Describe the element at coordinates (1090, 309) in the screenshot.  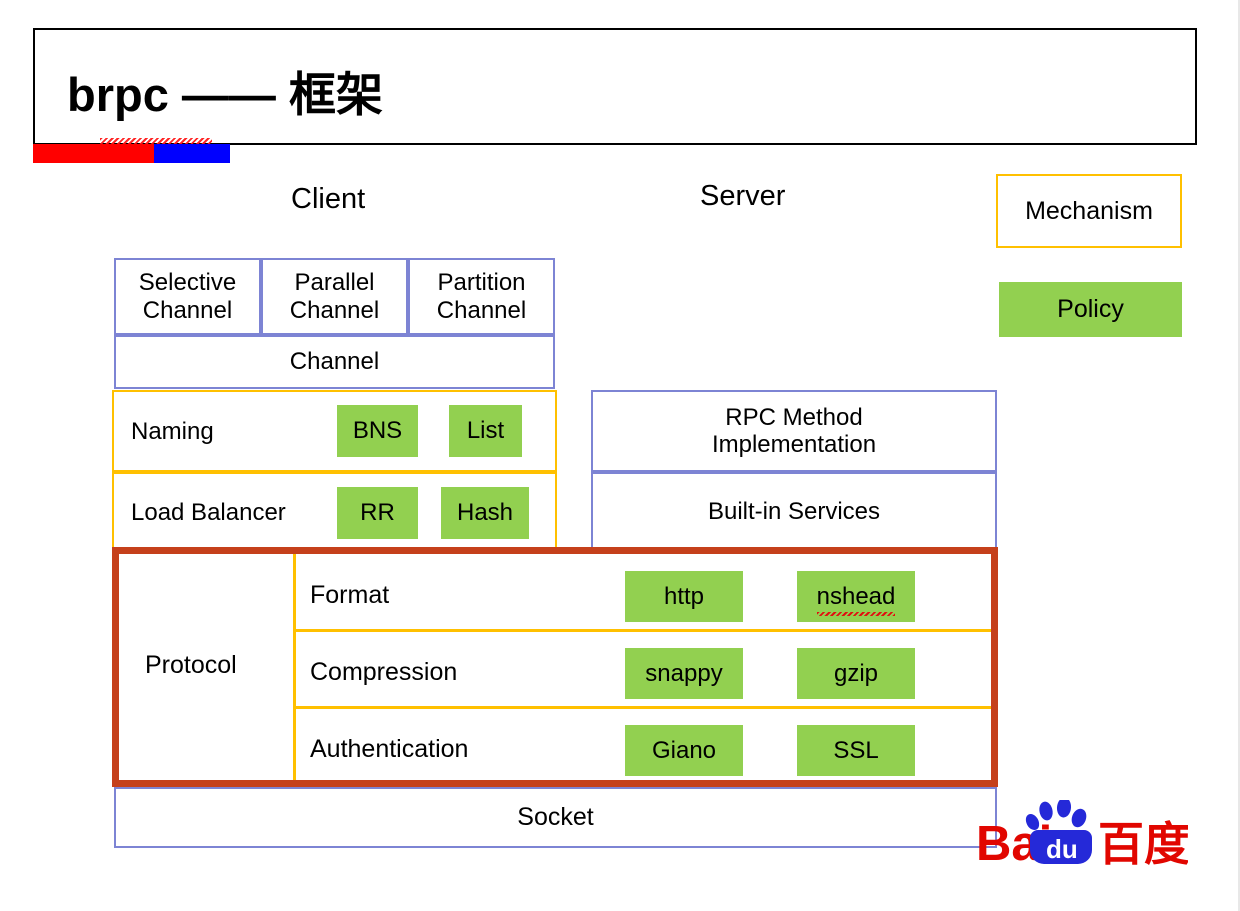
I see `legend-policy: Policy` at that location.